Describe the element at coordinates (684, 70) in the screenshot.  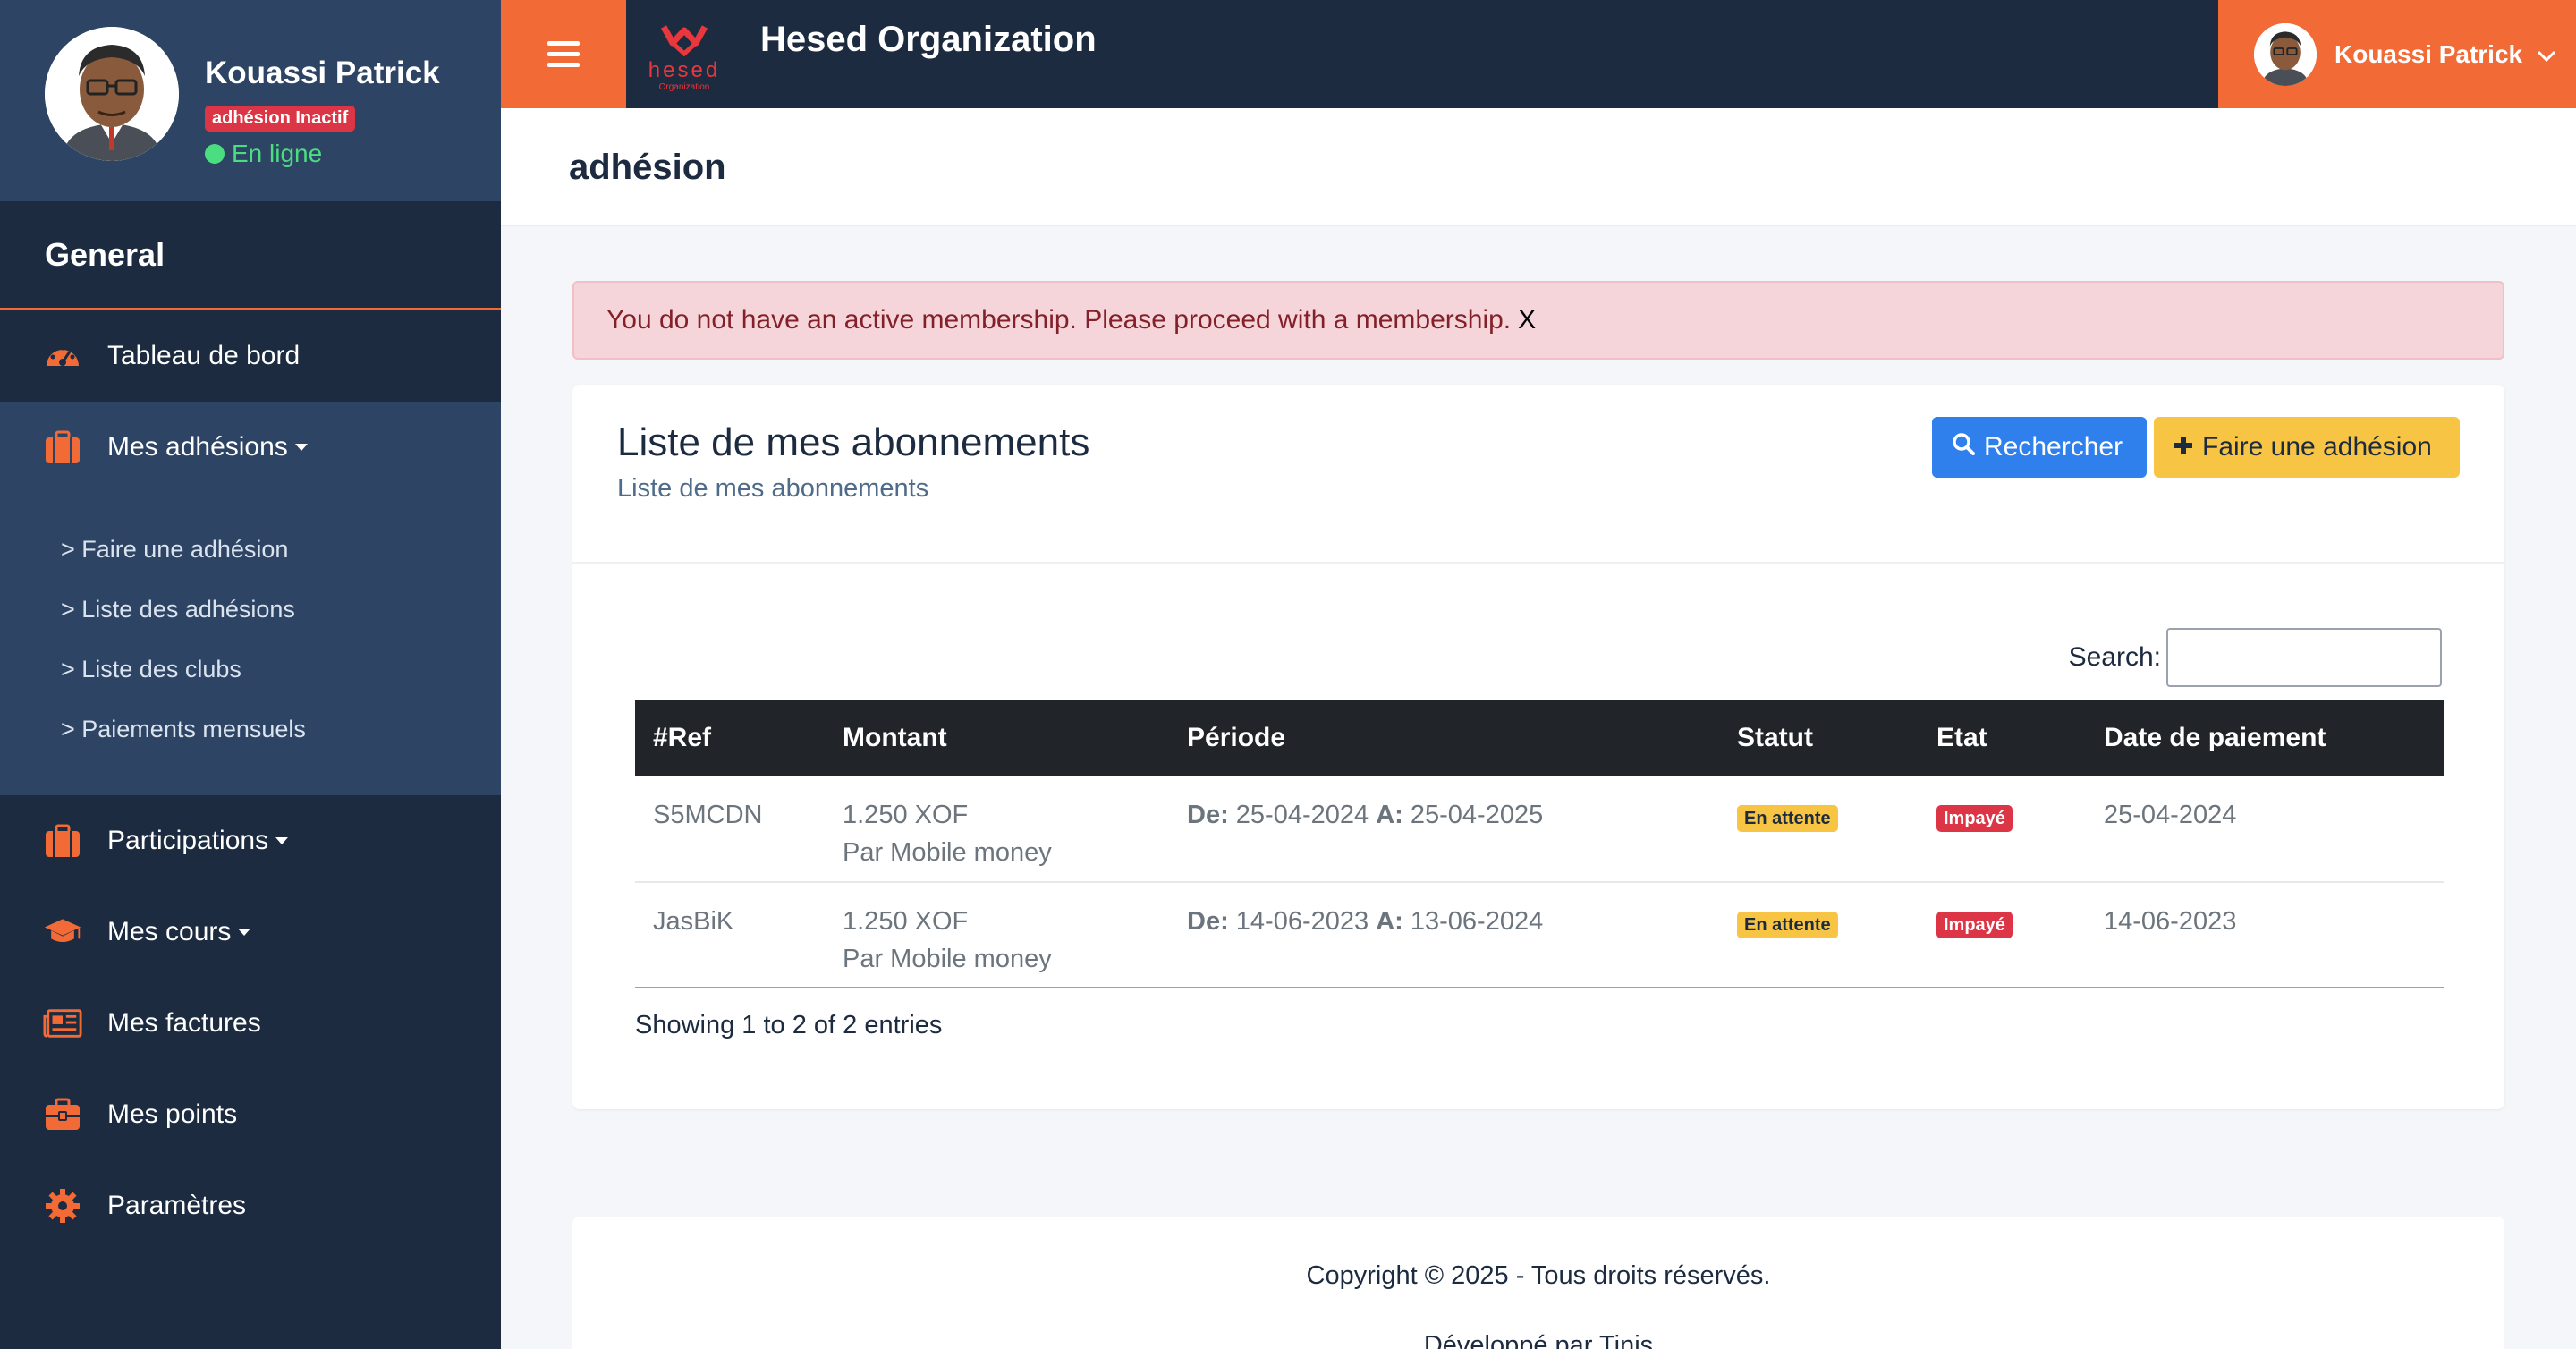
I see `logo-text: hesed` at that location.